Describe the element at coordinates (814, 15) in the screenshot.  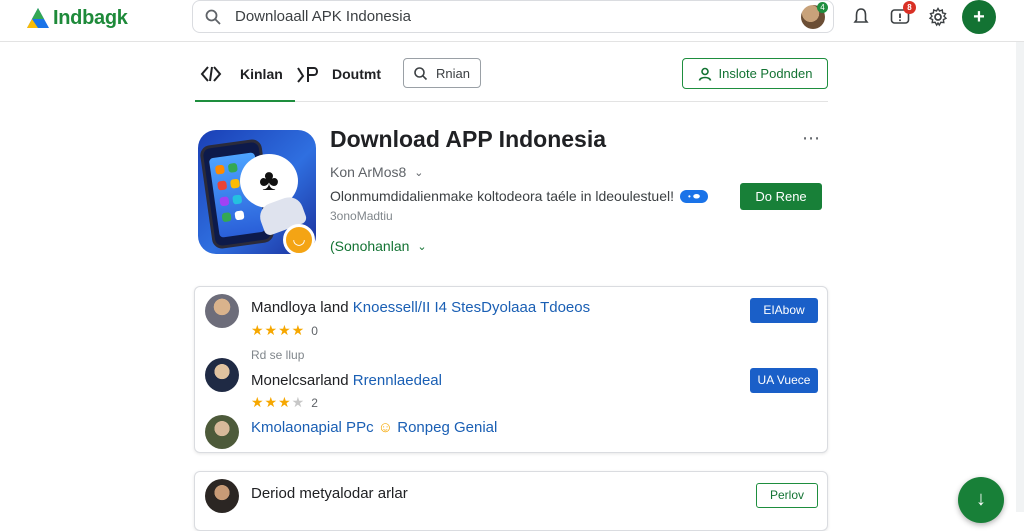
I see `search-profile-avatar: 4` at that location.